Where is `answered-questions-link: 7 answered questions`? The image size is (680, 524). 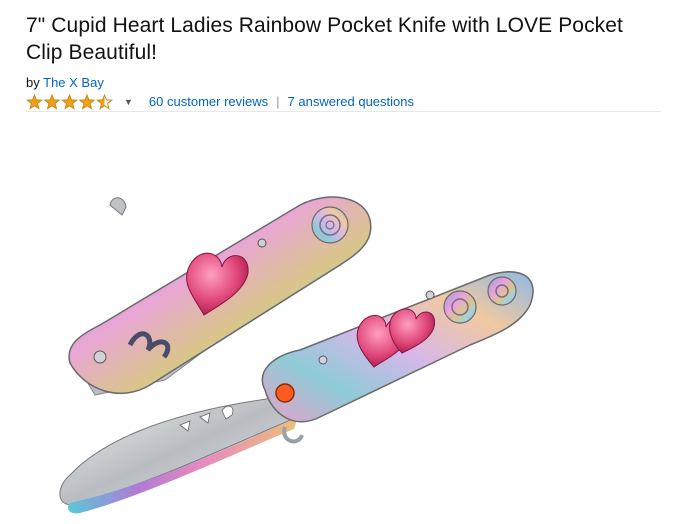
answered-questions-link: 7 answered questions is located at coordinates (351, 101).